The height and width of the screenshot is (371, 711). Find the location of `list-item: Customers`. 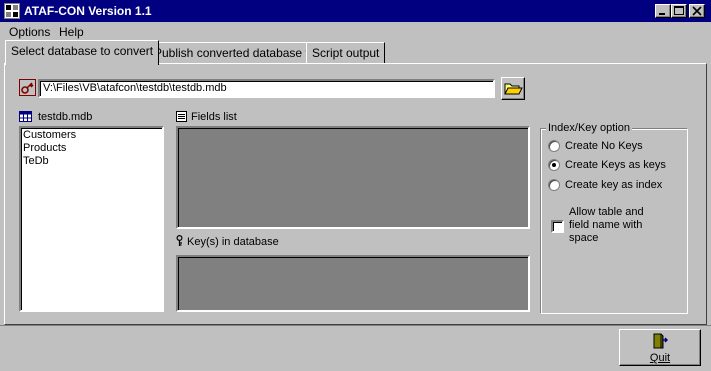

list-item: Customers is located at coordinates (91, 135).